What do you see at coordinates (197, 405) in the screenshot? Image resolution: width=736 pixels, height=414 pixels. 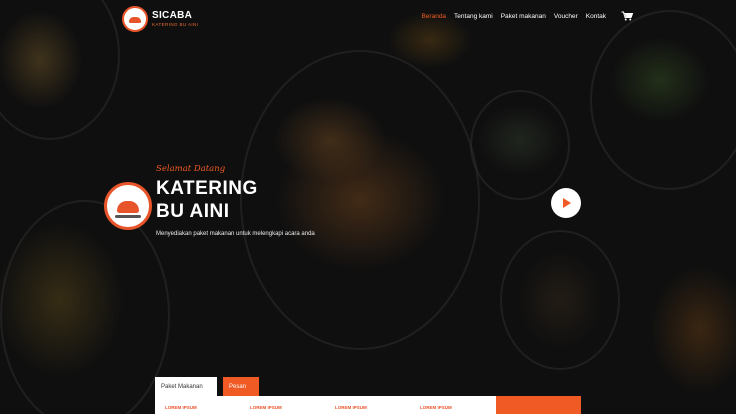 I see `booking-field-1: LOREM IPSUM` at bounding box center [197, 405].